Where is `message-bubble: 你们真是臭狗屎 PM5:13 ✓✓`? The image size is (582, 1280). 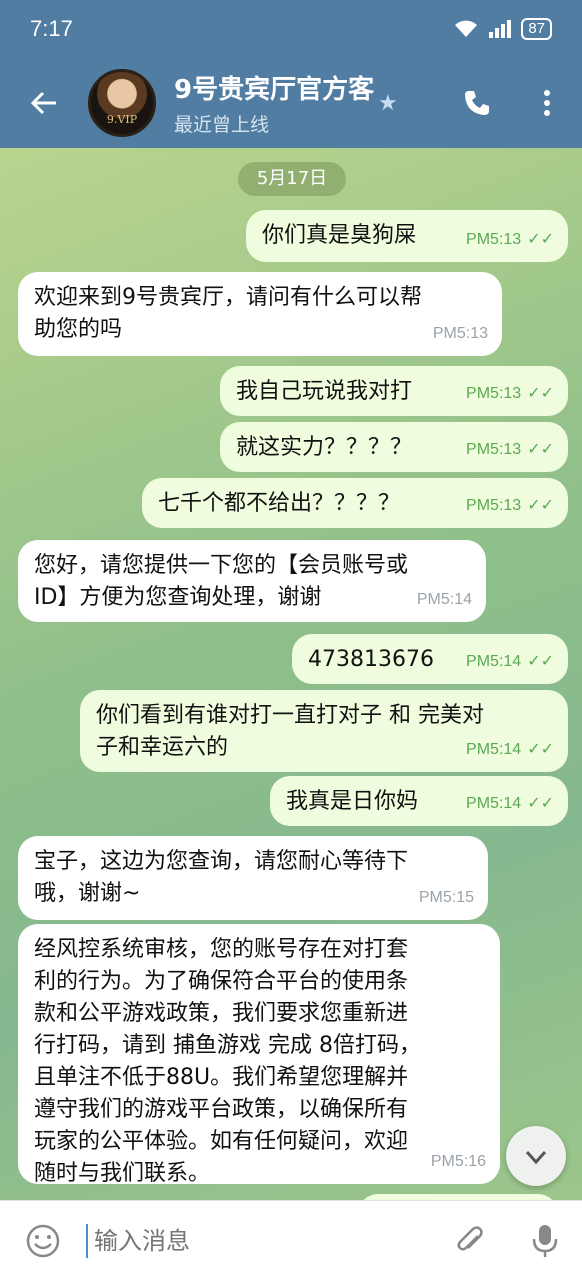 message-bubble: 你们真是臭狗屎 PM5:13 ✓✓ is located at coordinates (407, 236).